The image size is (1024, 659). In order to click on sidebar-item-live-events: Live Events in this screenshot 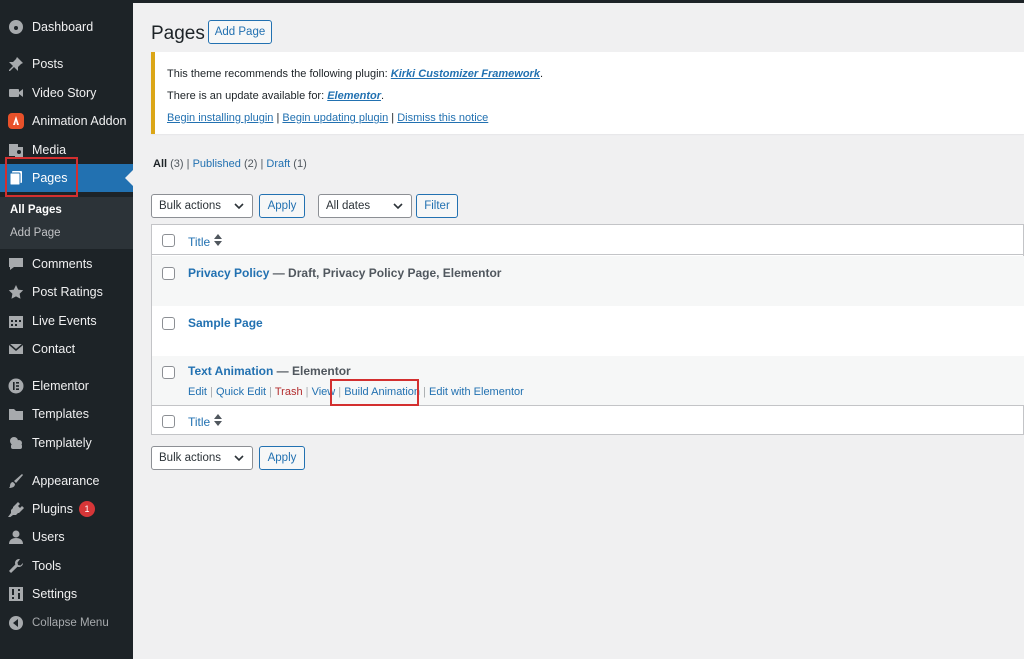, I will do `click(66, 321)`.